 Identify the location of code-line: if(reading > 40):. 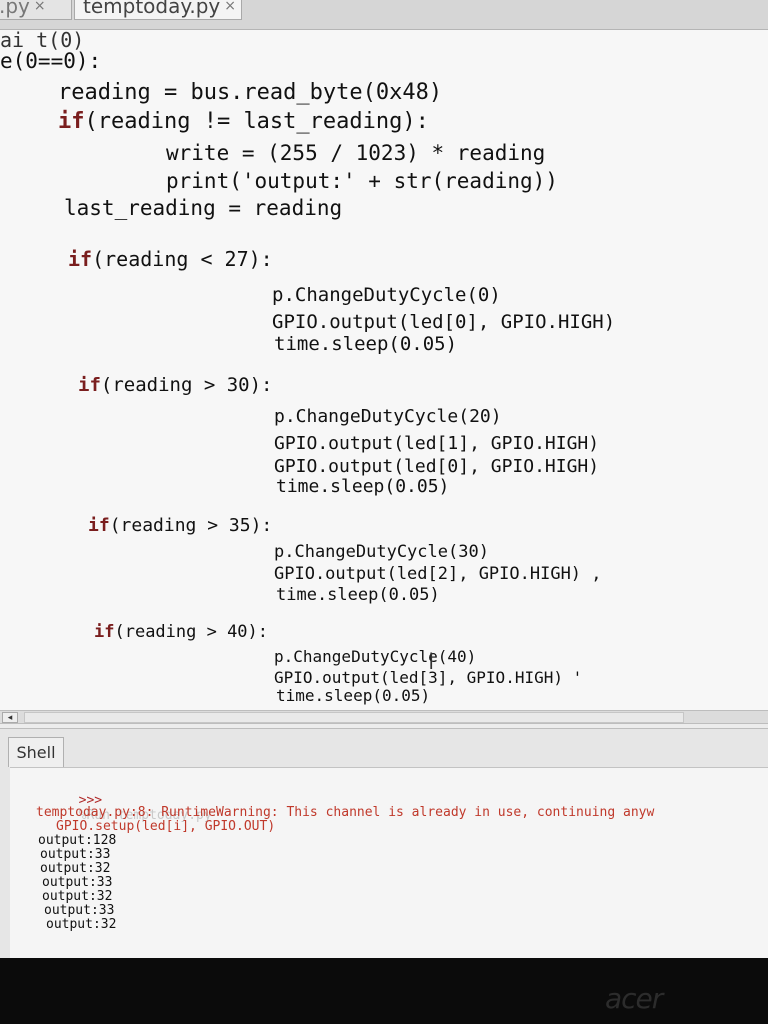
(181, 632).